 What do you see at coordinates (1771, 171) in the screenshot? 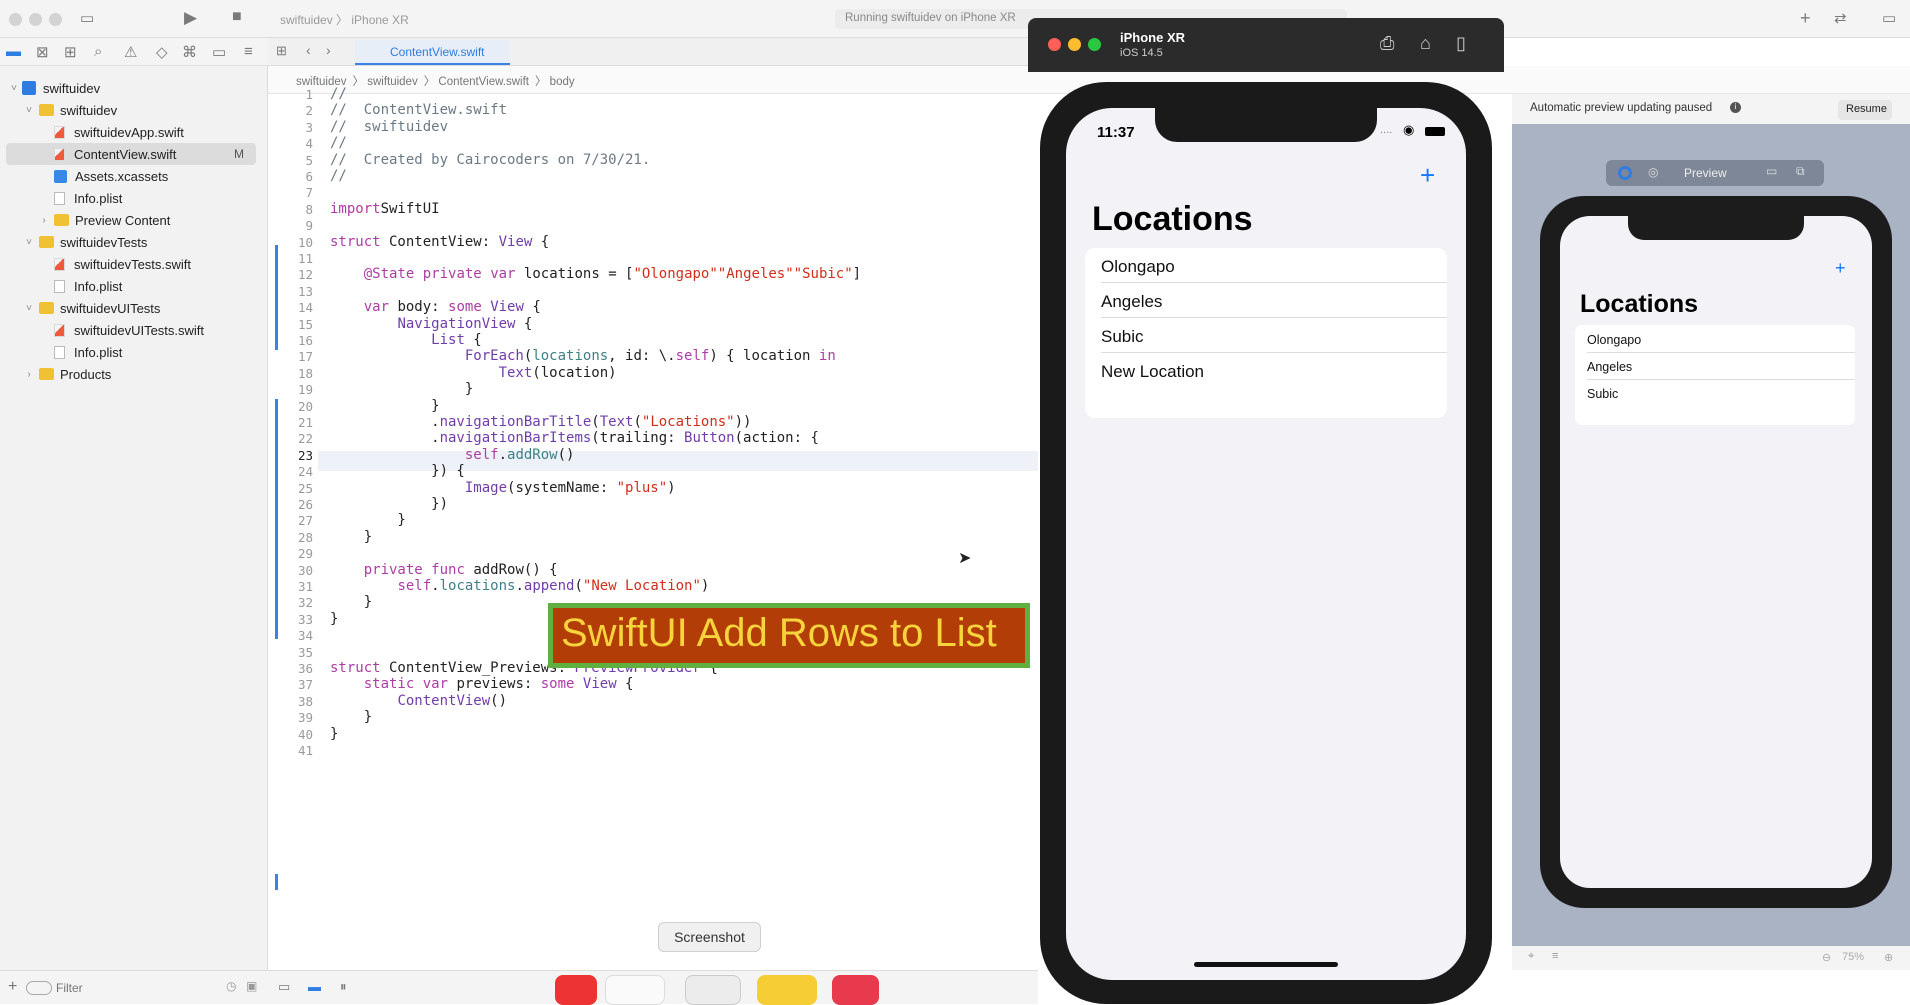
I see `device-settings-icon: ▭` at bounding box center [1771, 171].